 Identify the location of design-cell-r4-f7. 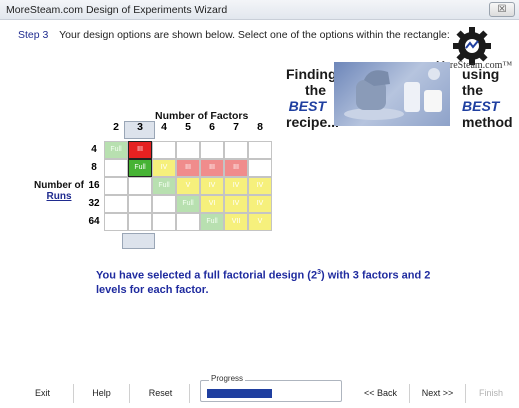
(236, 150).